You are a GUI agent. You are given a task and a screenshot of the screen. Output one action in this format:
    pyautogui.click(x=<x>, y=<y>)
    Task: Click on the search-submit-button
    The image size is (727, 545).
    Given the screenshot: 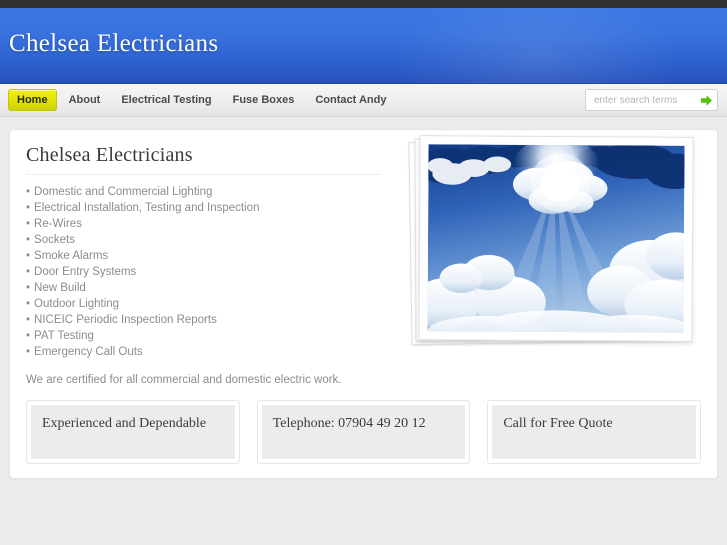 What is the action you would take?
    pyautogui.click(x=706, y=100)
    